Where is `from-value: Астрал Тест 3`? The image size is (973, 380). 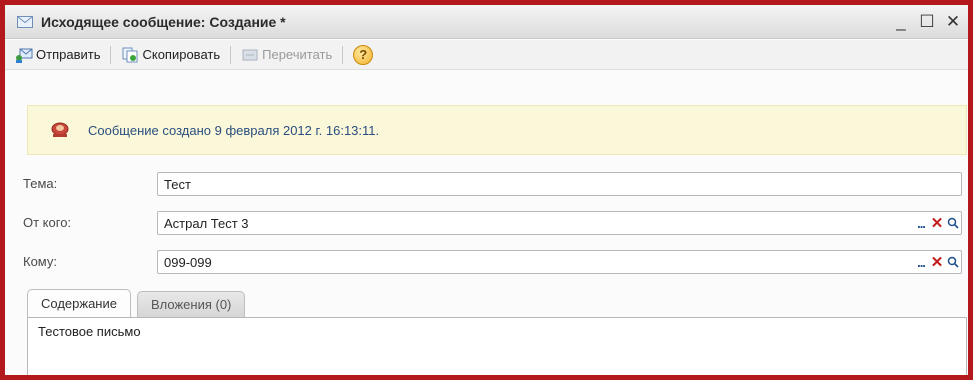
from-value: Астрал Тест 3 is located at coordinates (206, 223).